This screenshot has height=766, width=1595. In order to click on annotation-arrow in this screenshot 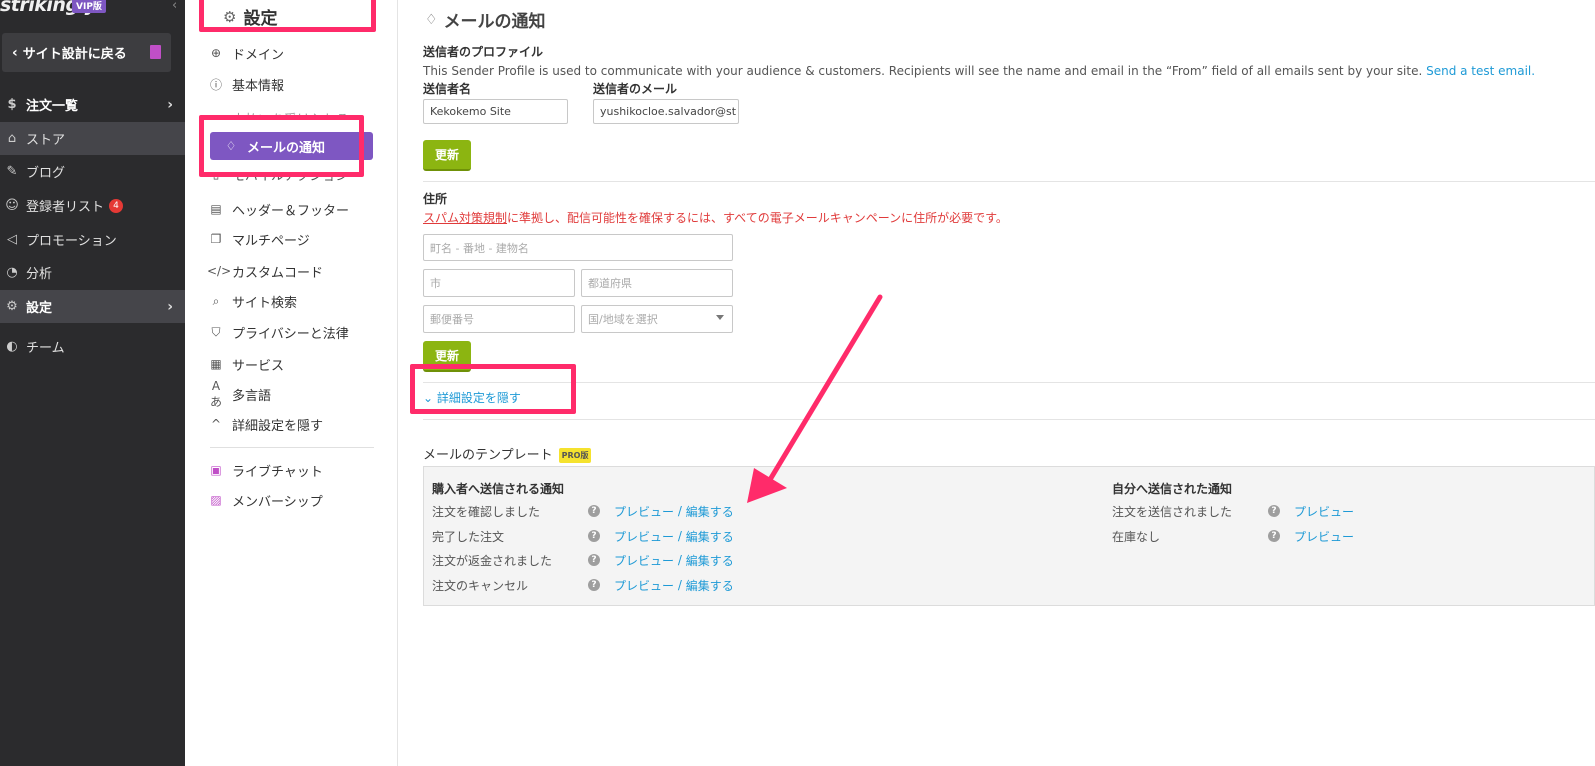, I will do `click(815, 398)`.